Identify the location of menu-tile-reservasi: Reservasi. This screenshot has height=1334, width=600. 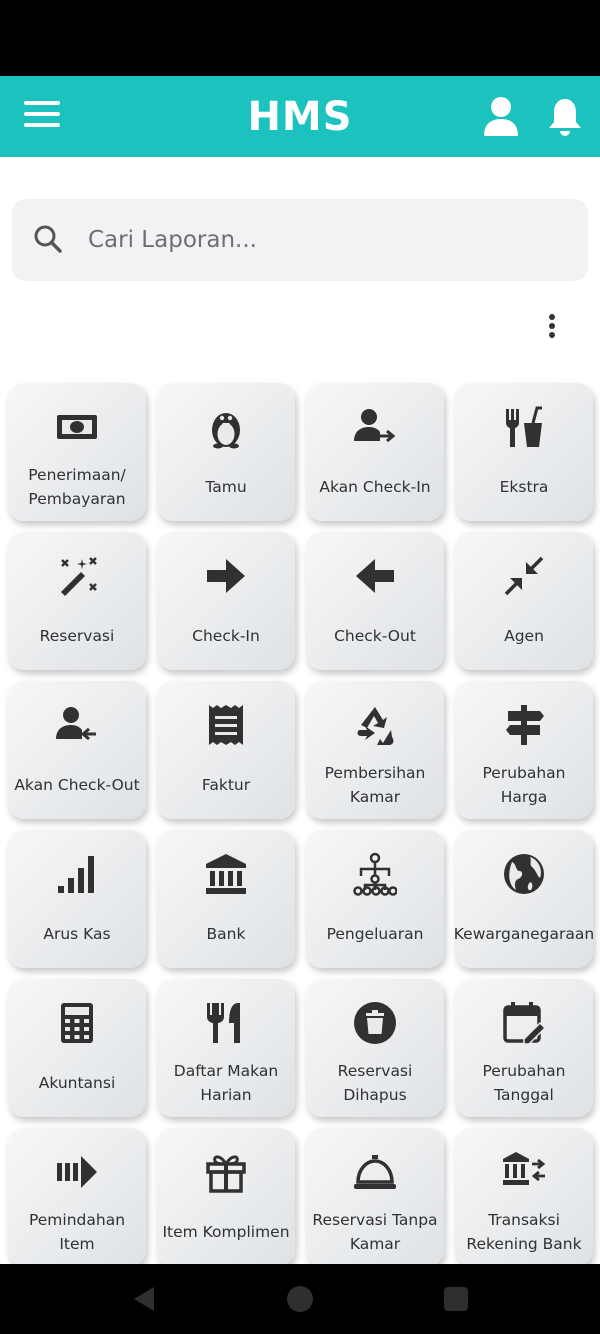
(77, 601).